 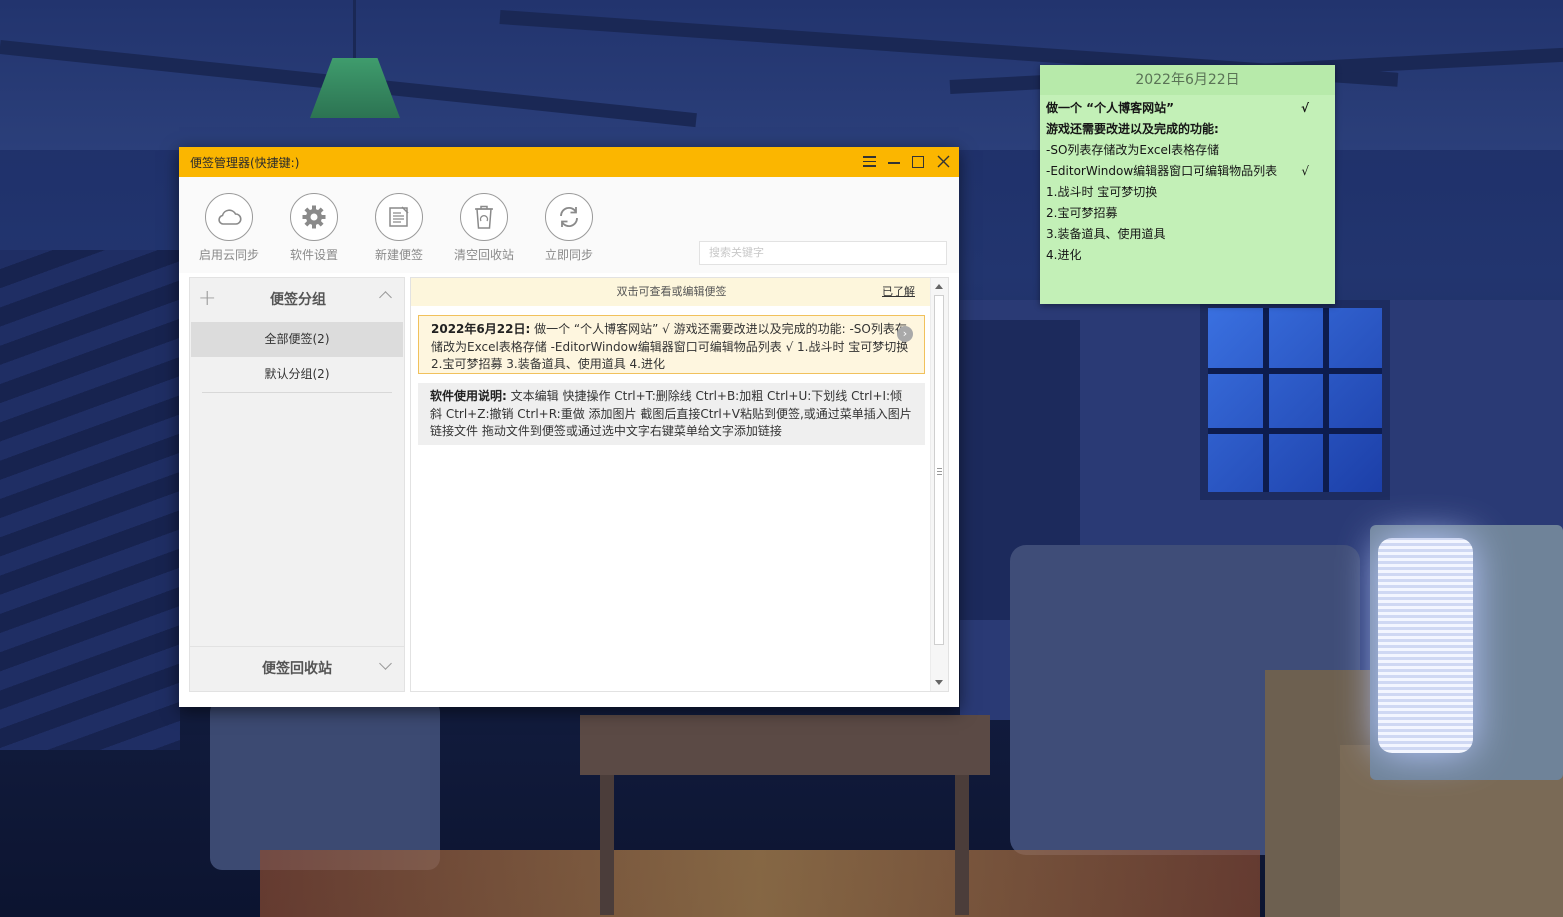 I want to click on menu-button, so click(x=869, y=162).